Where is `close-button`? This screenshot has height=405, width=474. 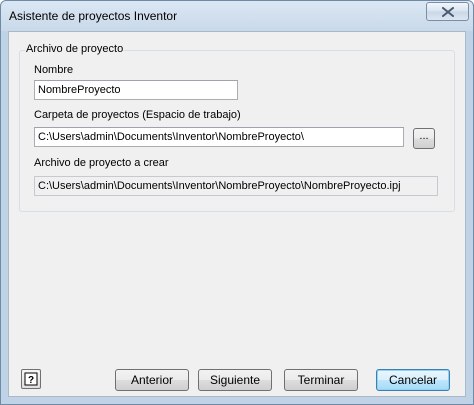
close-button is located at coordinates (447, 11).